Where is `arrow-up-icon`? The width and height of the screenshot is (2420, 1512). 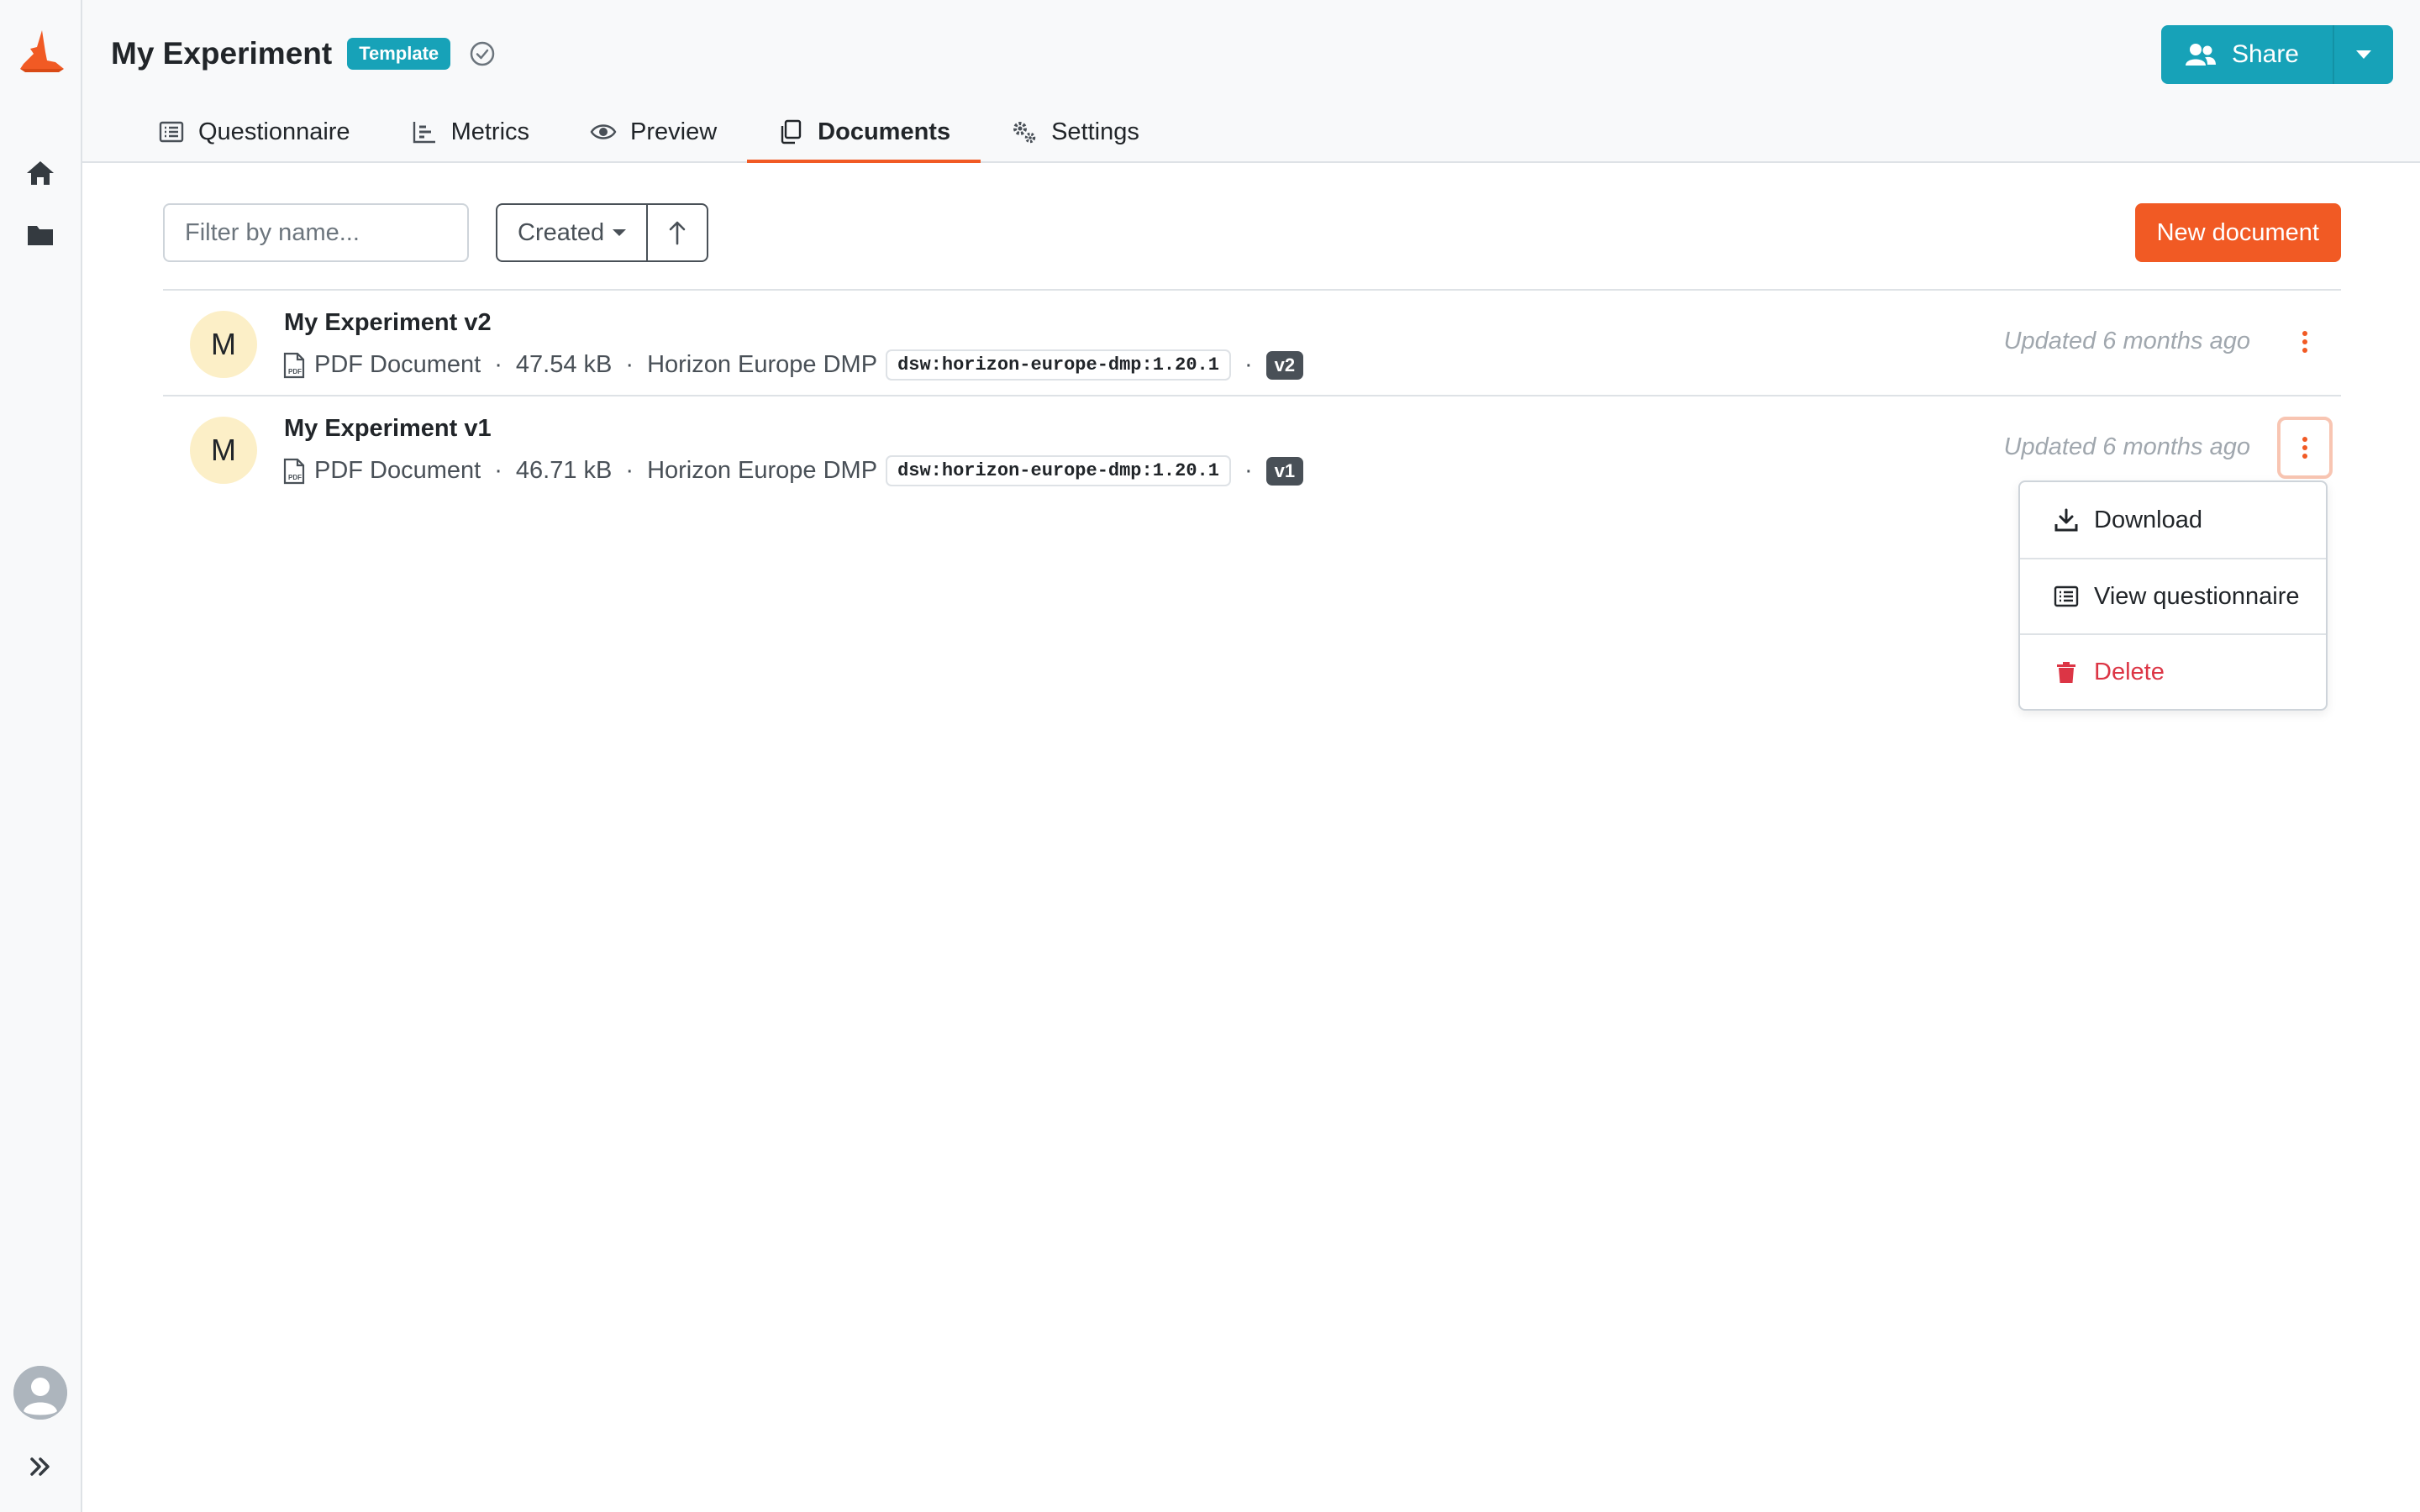 arrow-up-icon is located at coordinates (677, 233).